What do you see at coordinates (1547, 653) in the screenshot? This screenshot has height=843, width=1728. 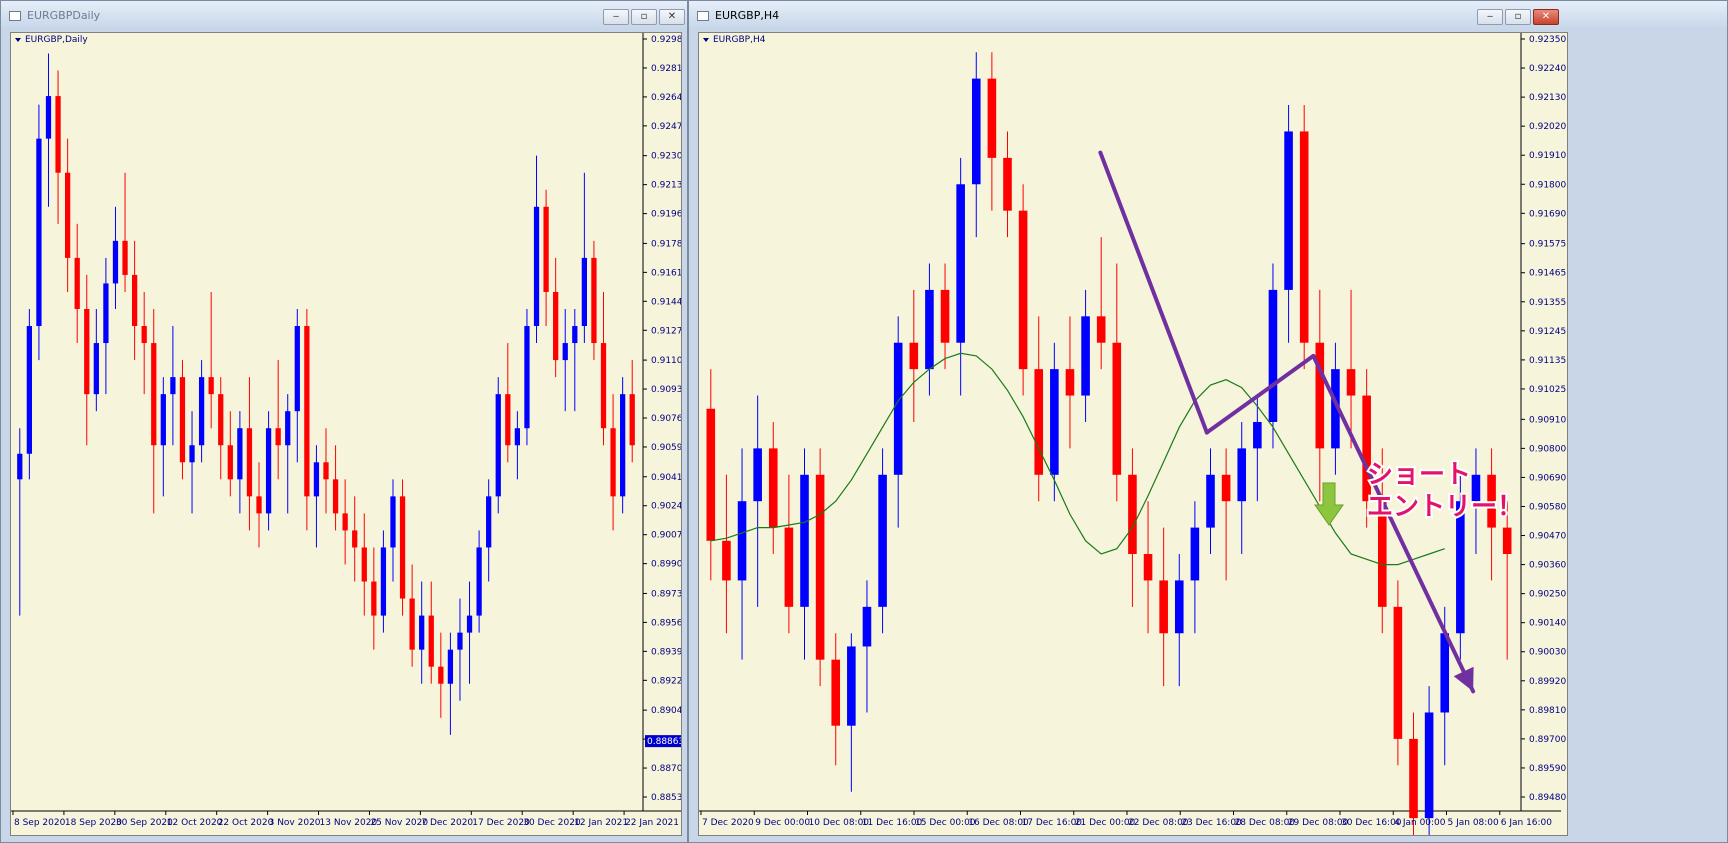 I see `price-tick-label: 0.90030` at bounding box center [1547, 653].